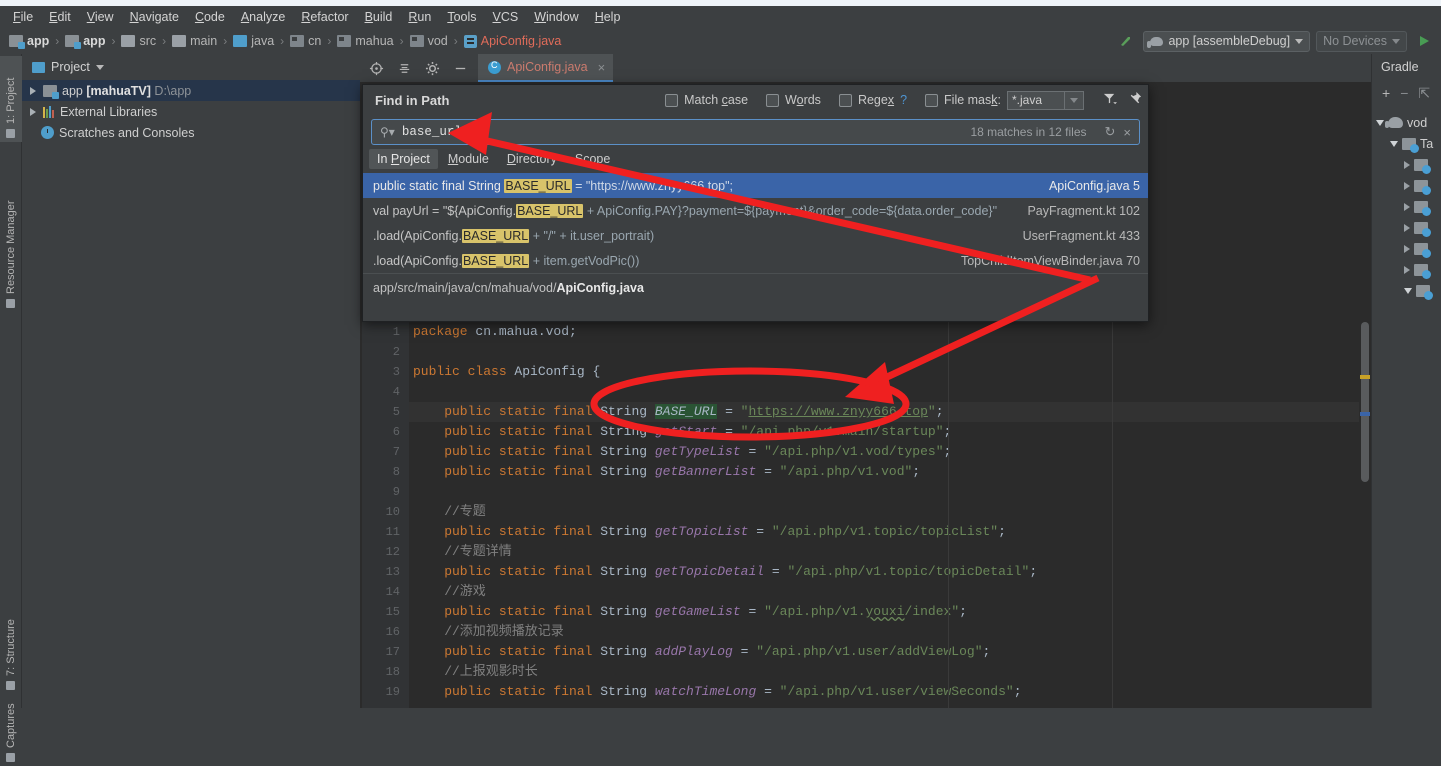 The image size is (1441, 766). Describe the element at coordinates (1406, 122) in the screenshot. I see `gradle-tree-row: vod` at that location.